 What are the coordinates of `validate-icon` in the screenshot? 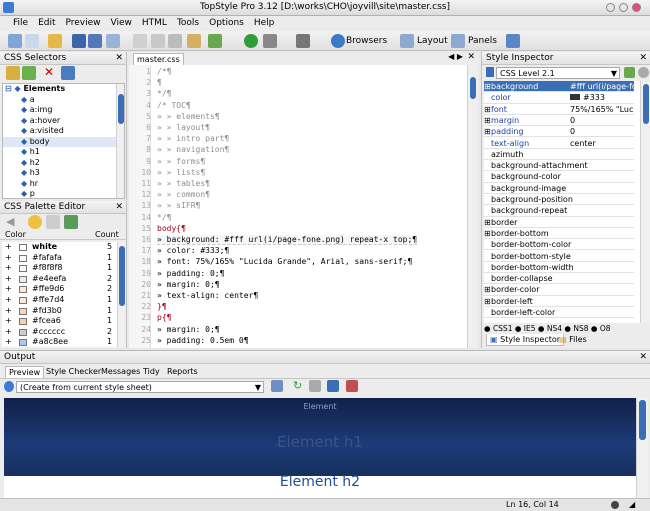 It's located at (251, 41).